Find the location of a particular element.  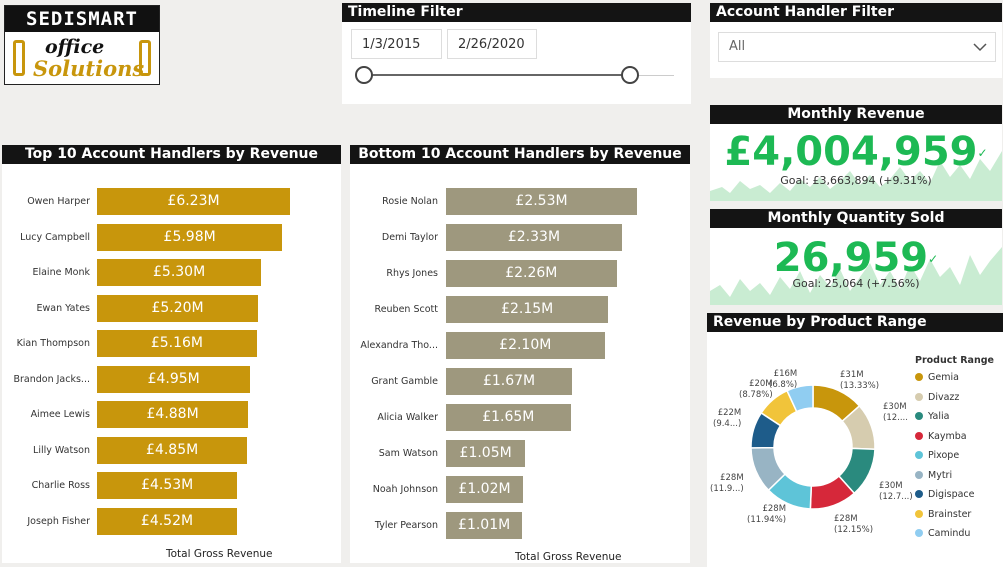

logo-office-text: office is located at coordinates (75, 47).